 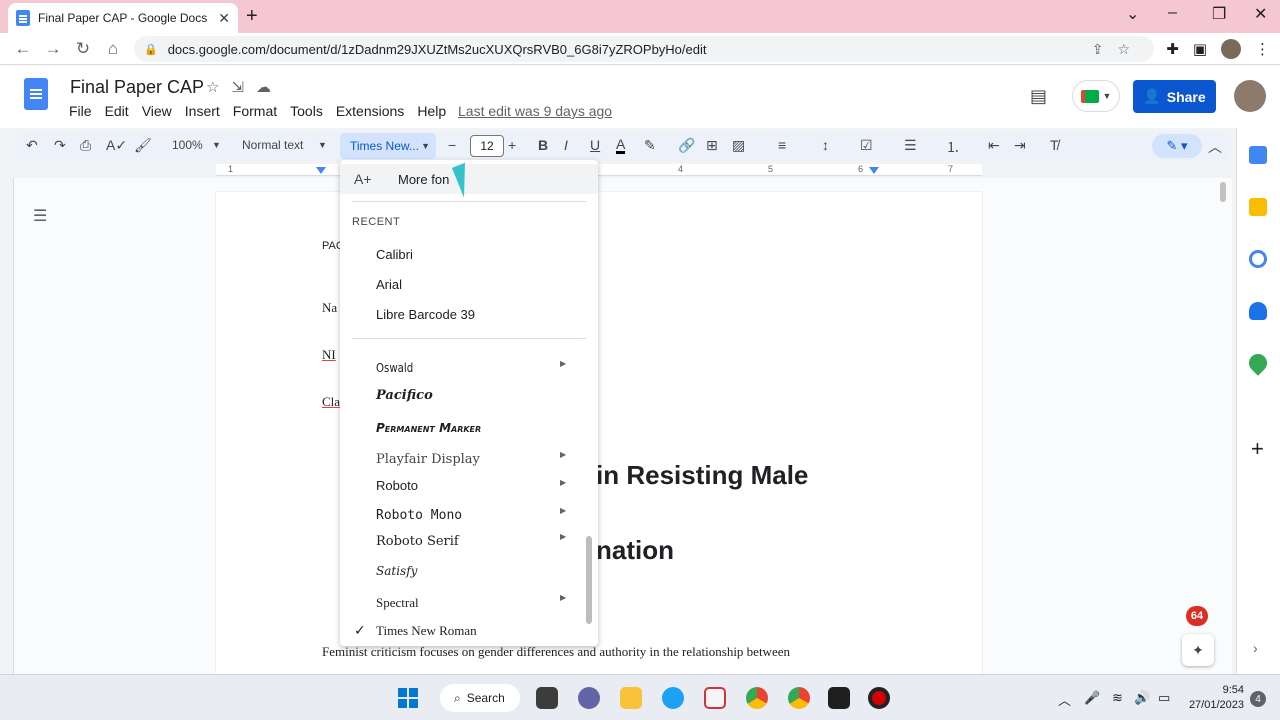 What do you see at coordinates (255, 111) in the screenshot?
I see `menu-format: Format` at bounding box center [255, 111].